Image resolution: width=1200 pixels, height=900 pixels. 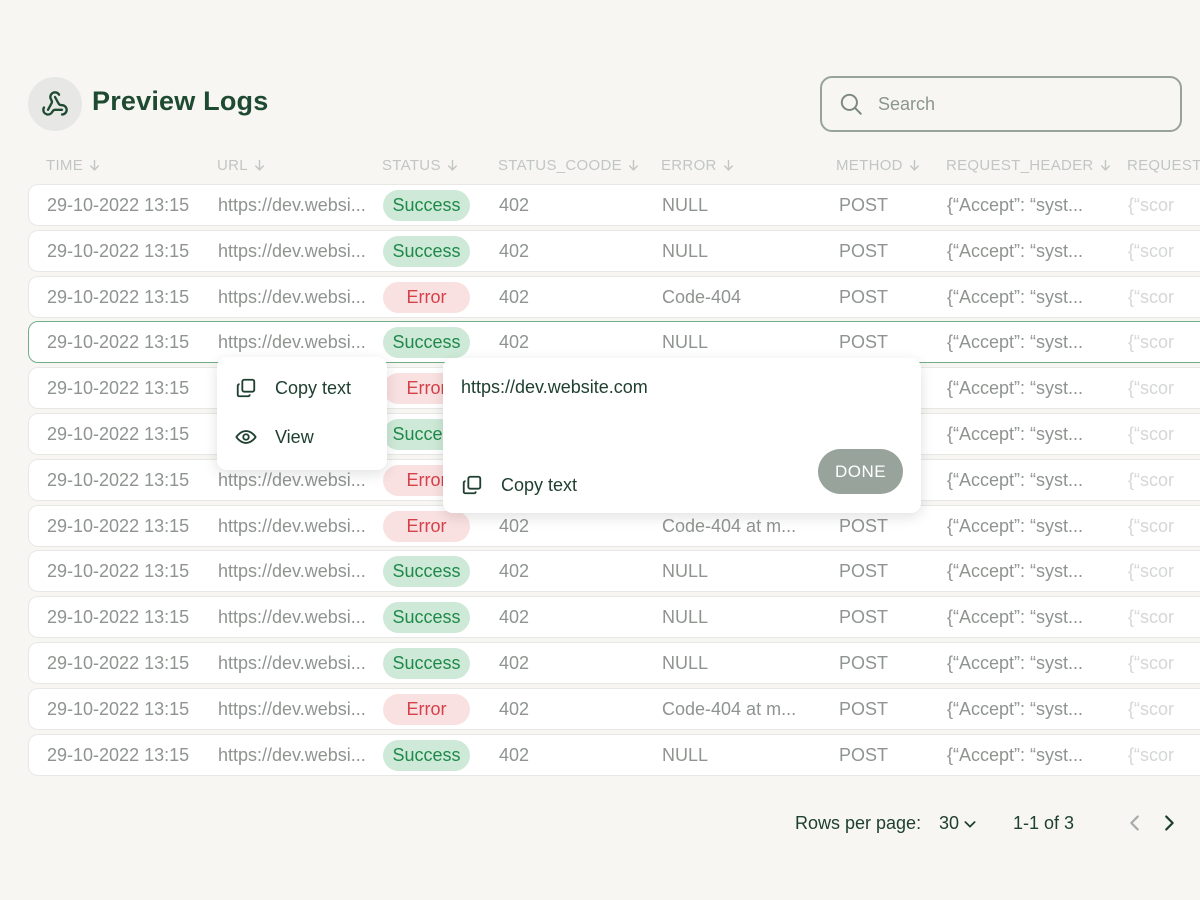 I want to click on column-header-label: REQUEST_, so click(x=1163, y=165).